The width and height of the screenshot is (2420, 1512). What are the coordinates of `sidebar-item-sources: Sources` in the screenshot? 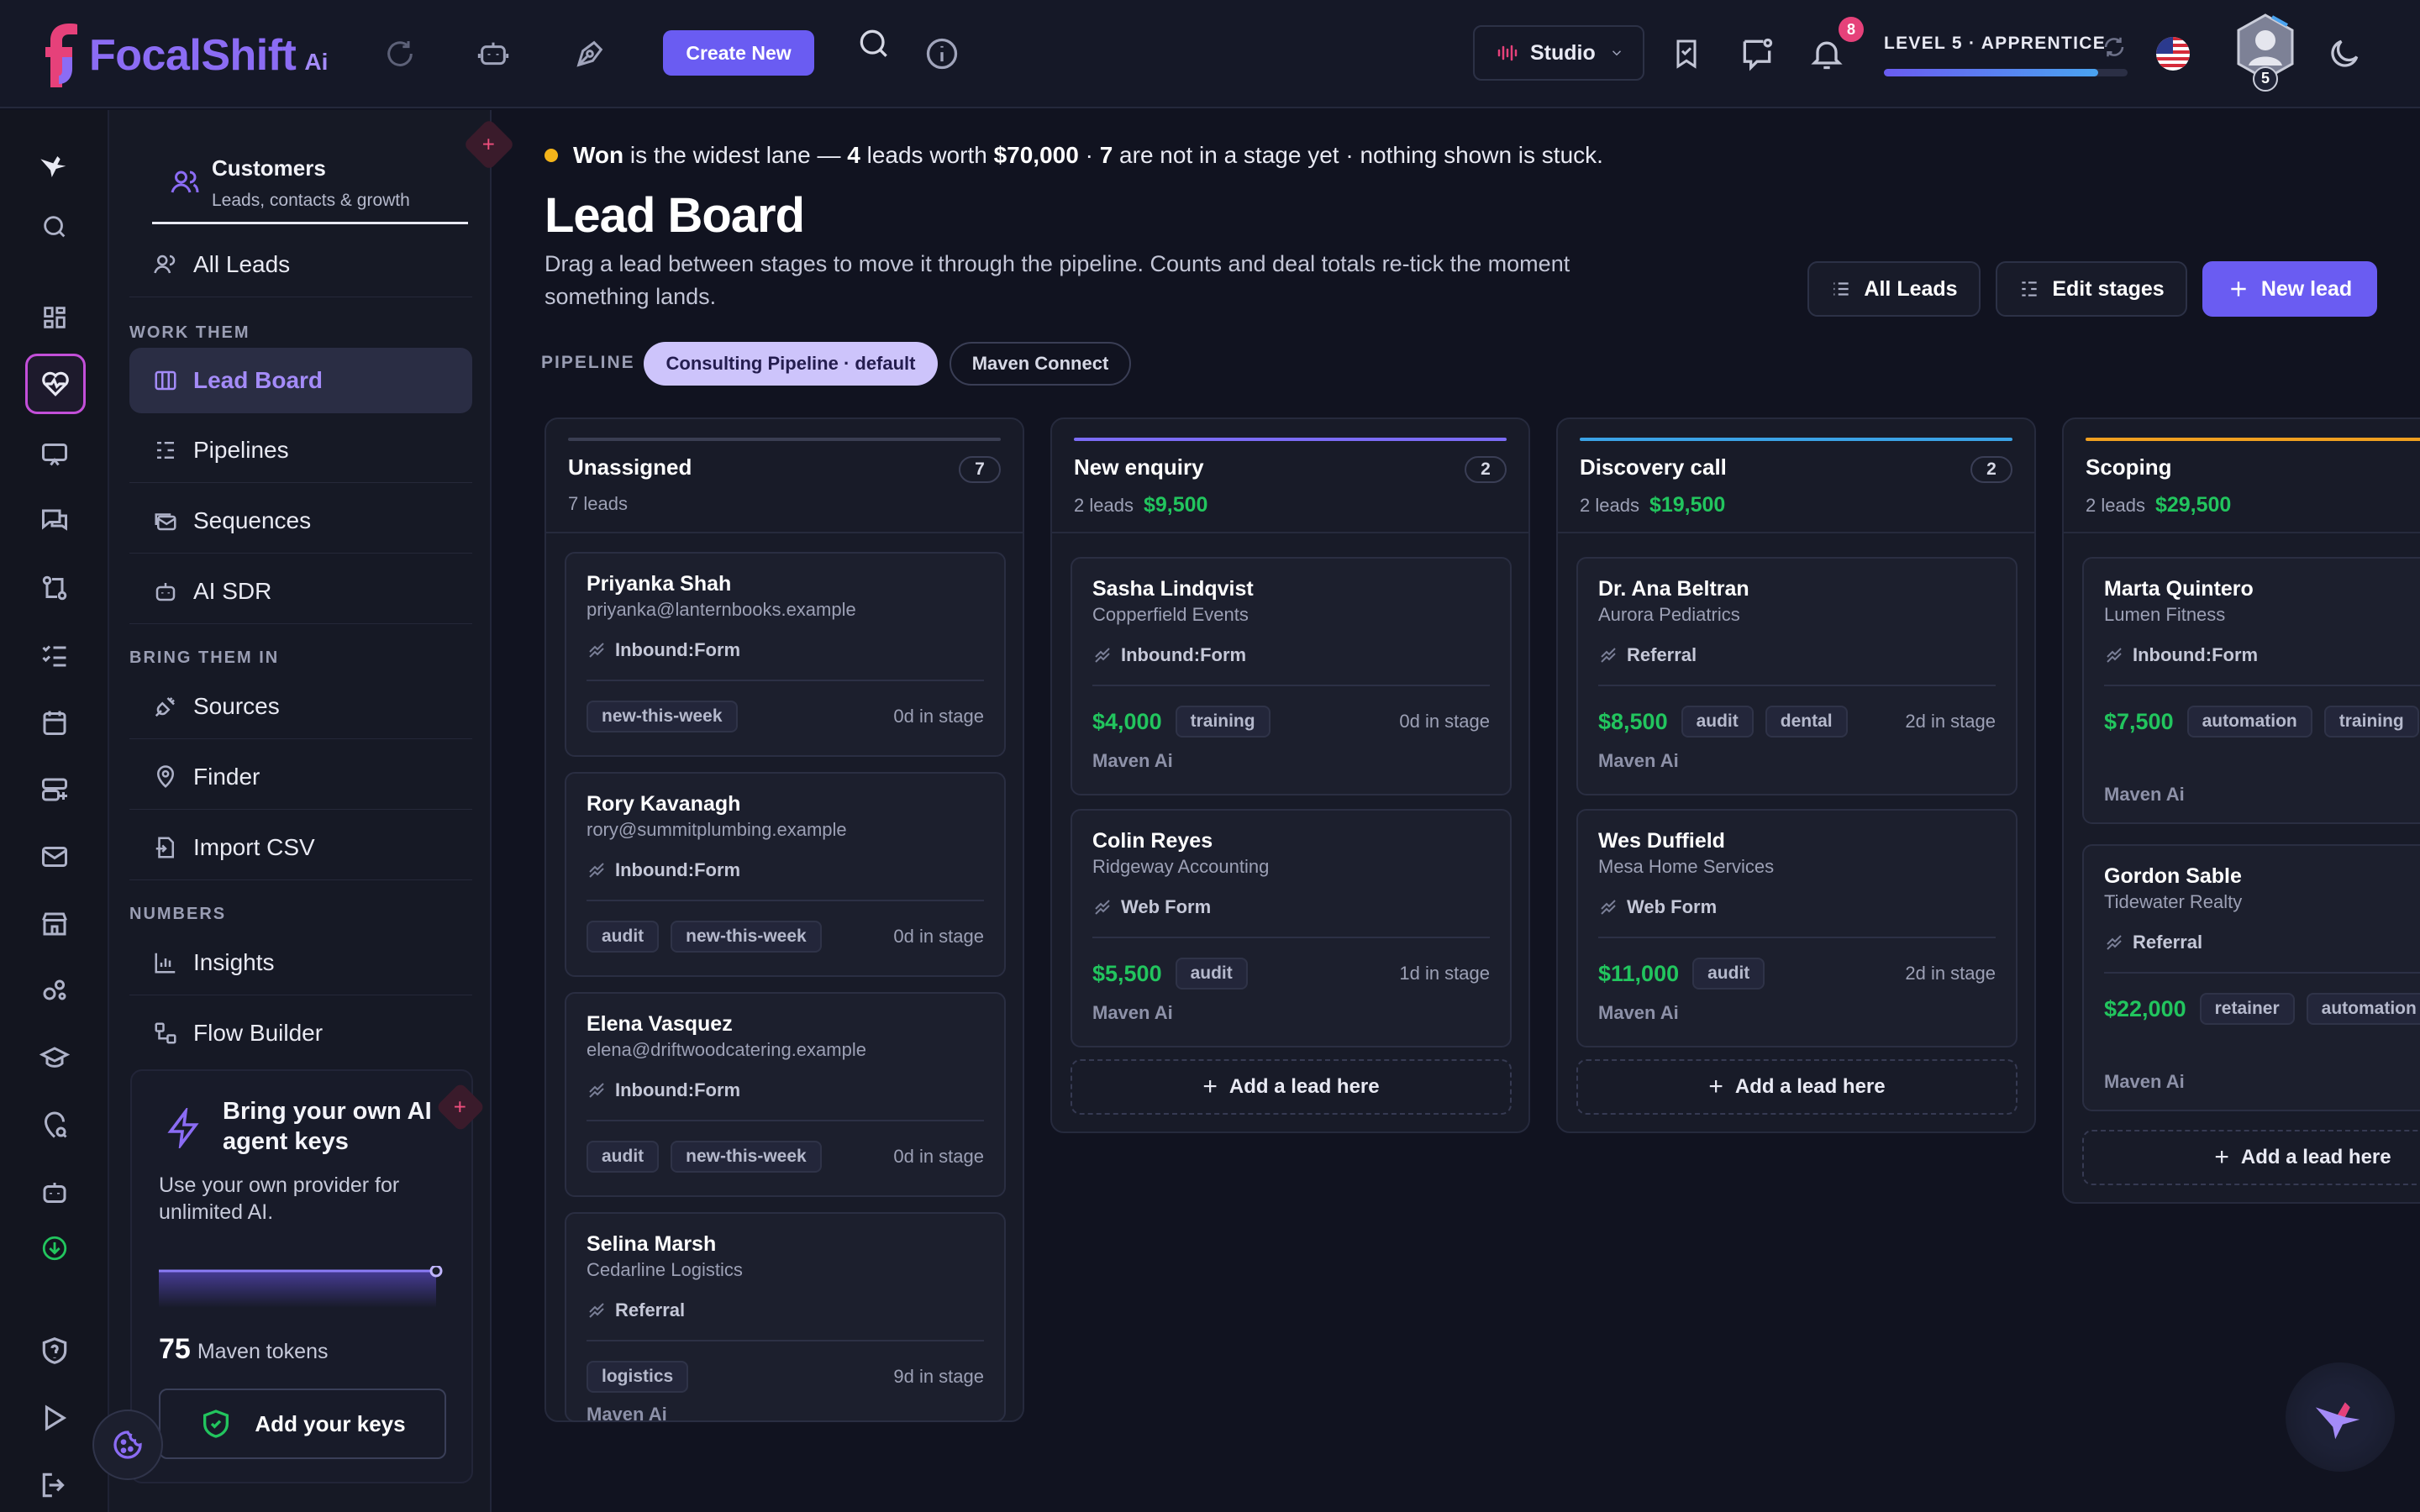 It's located at (300, 706).